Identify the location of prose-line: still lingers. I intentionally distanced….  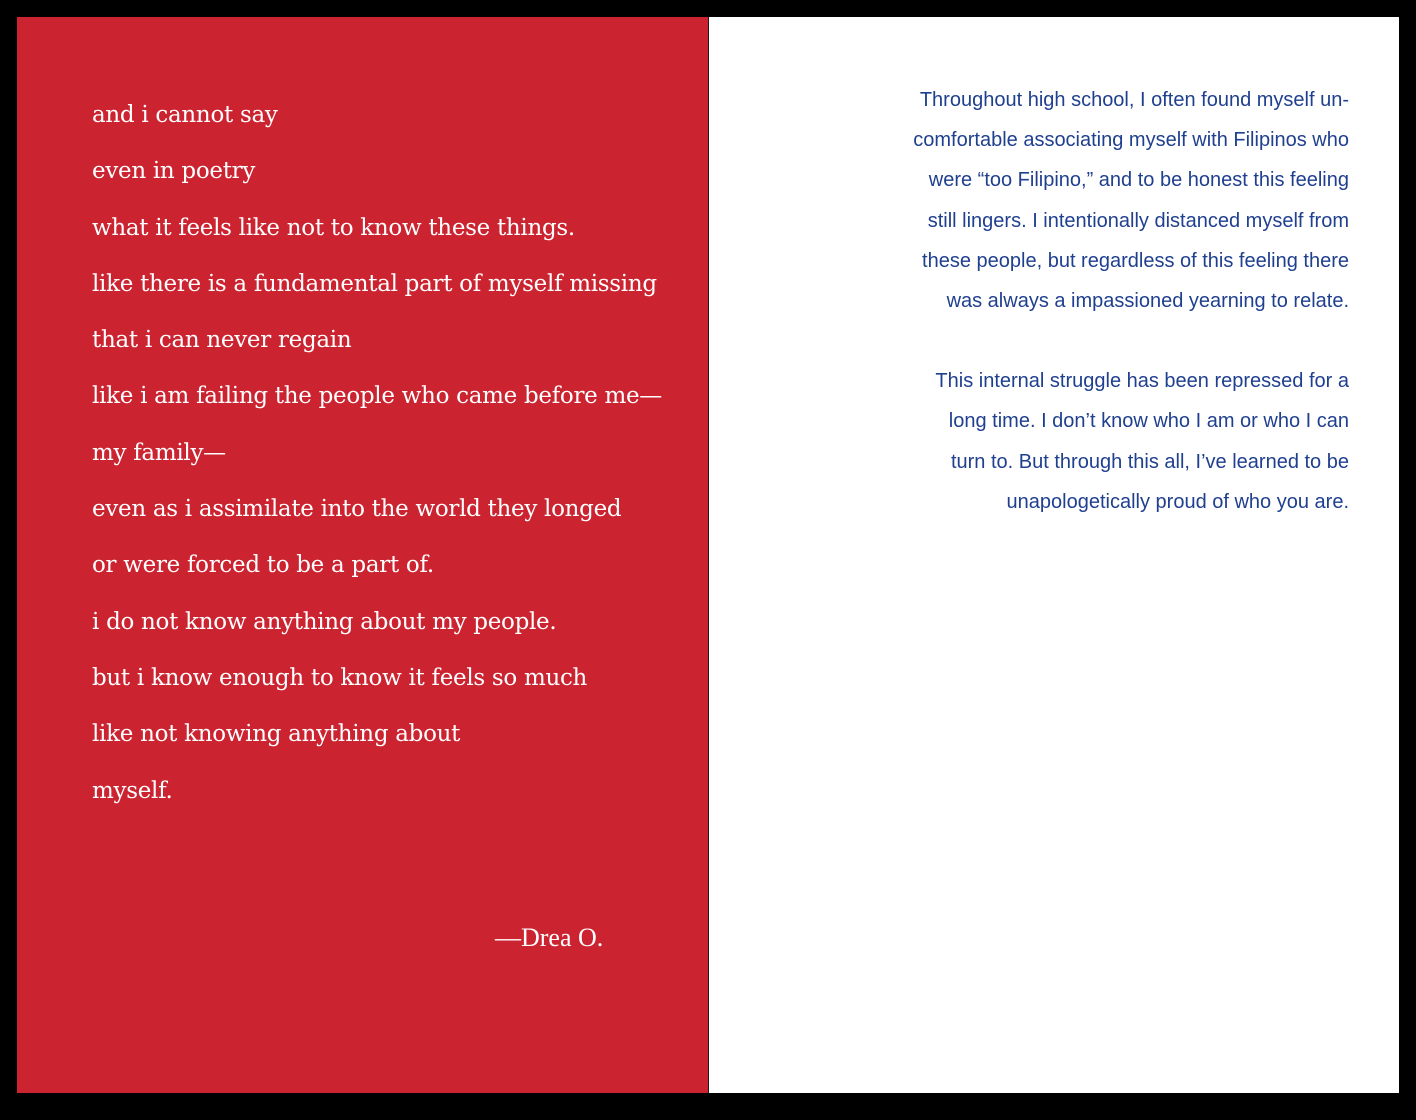
(1138, 220).